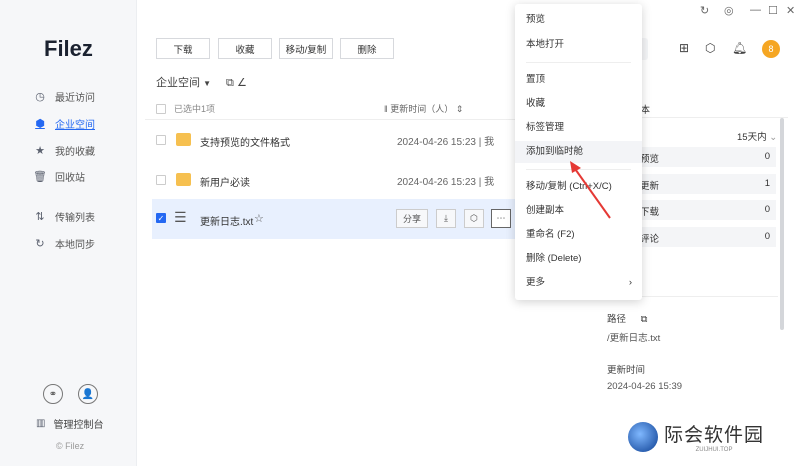 The height and width of the screenshot is (466, 800). Describe the element at coordinates (590, 190) in the screenshot. I see `annotation-arrow` at that location.